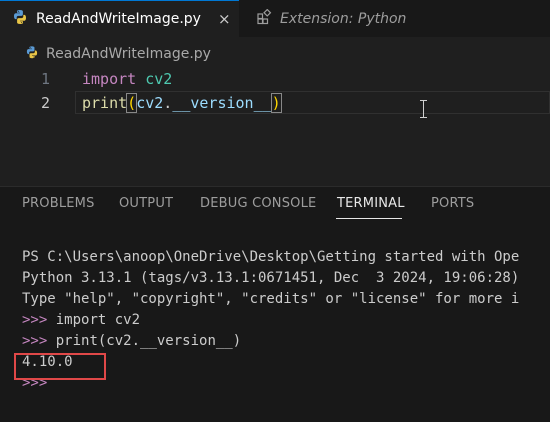 The height and width of the screenshot is (422, 550). I want to click on code-text: print(cv2.__version__), so click(182, 103).